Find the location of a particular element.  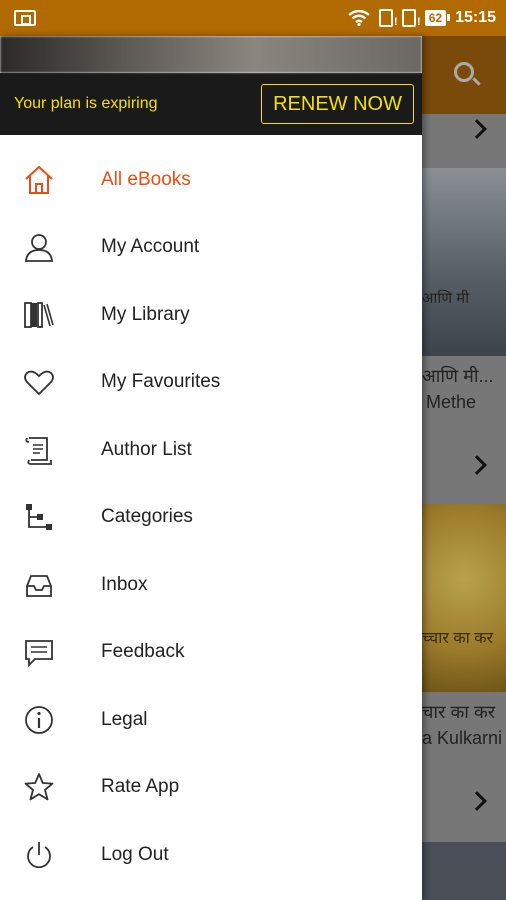

menu-item-categories: Categories is located at coordinates (211, 518).